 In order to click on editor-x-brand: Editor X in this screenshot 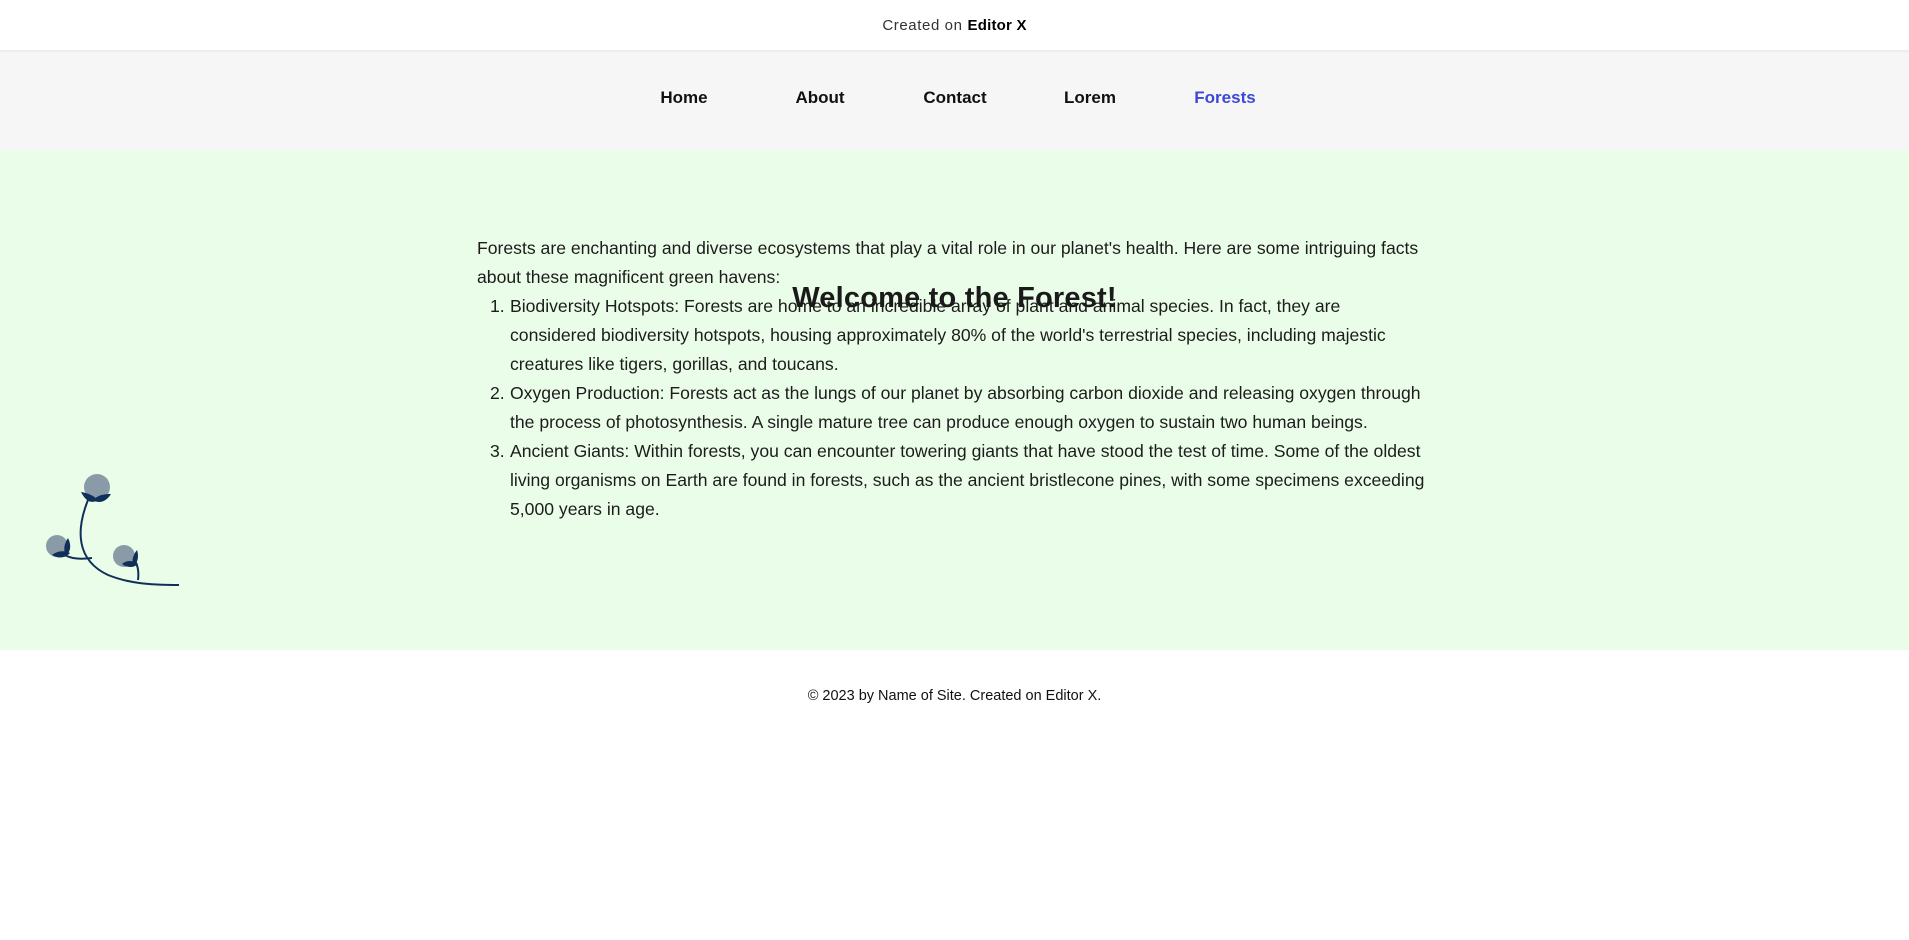, I will do `click(997, 25)`.